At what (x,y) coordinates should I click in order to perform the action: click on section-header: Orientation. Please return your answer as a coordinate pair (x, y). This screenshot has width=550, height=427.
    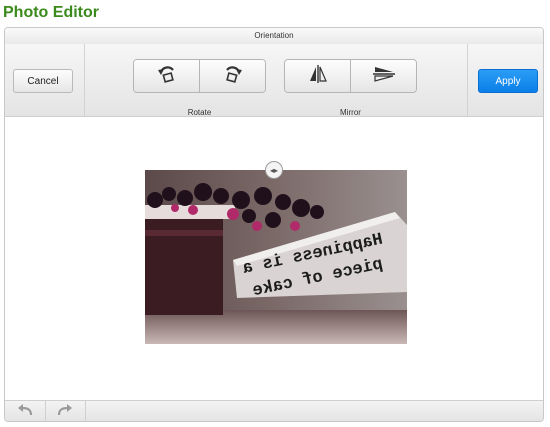
    Looking at the image, I should click on (274, 36).